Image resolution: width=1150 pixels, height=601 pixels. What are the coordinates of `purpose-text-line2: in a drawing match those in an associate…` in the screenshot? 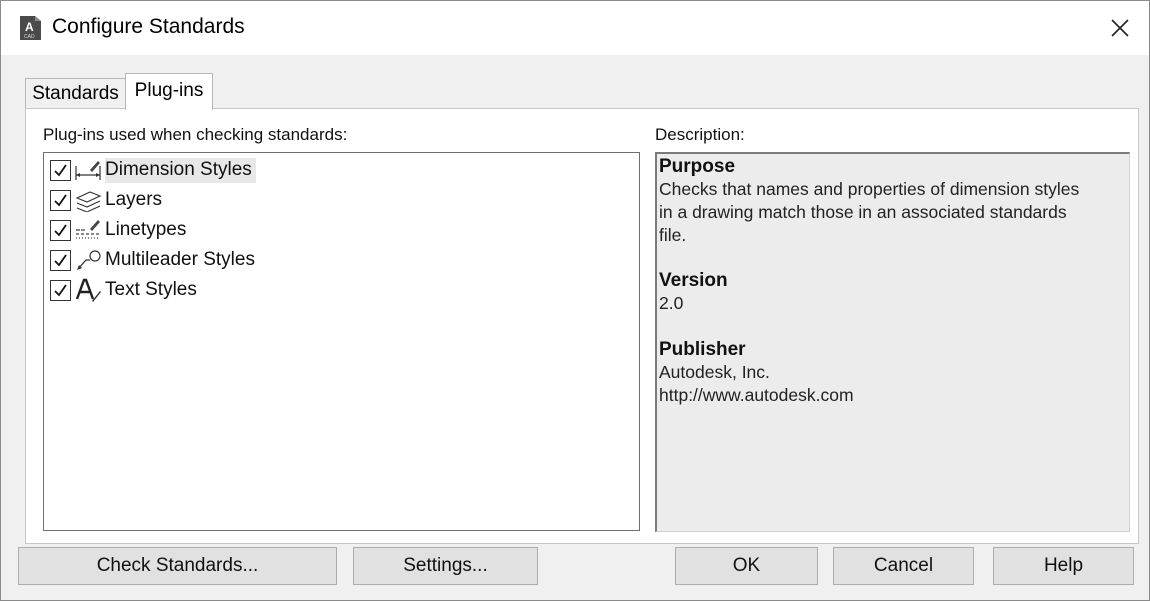 It's located at (863, 212).